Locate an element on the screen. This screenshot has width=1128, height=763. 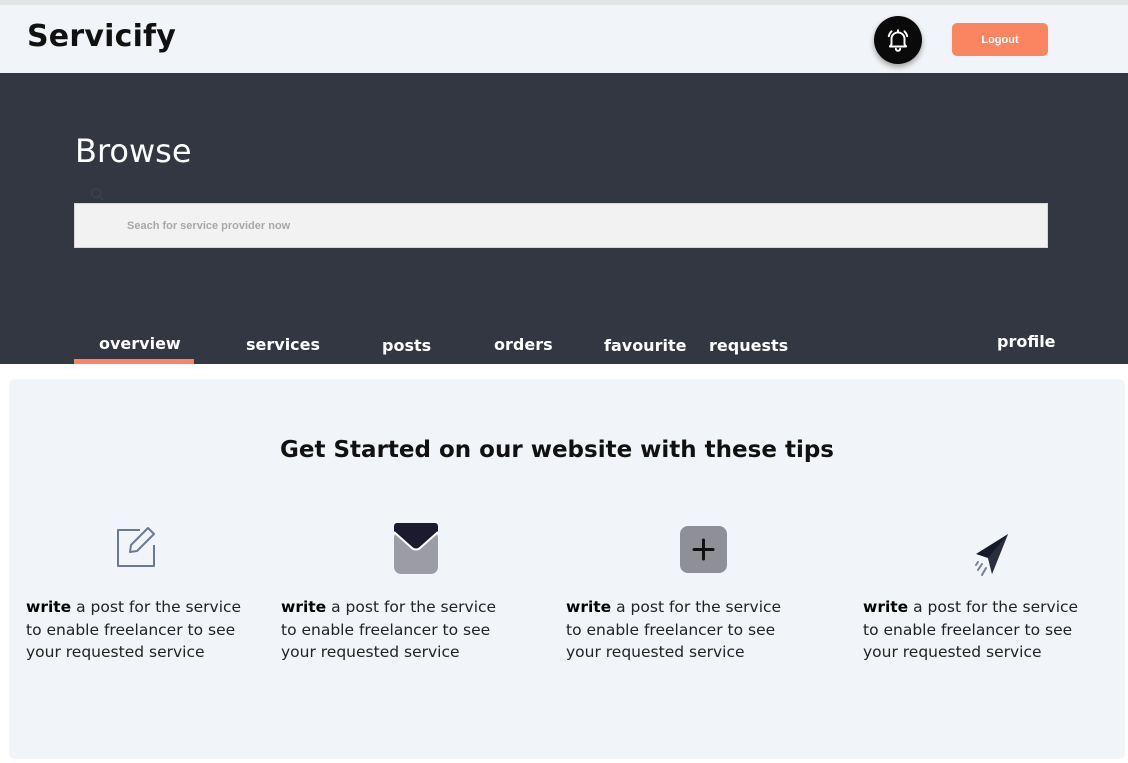
page-title: Browse is located at coordinates (133, 151).